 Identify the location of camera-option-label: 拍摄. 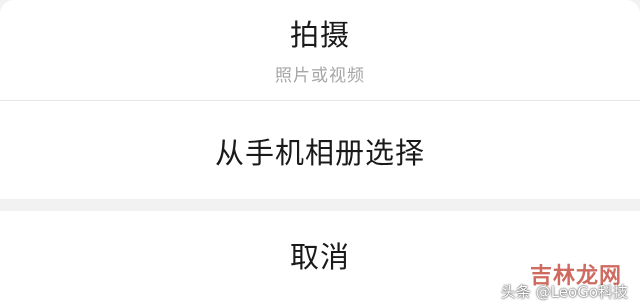
(319, 35).